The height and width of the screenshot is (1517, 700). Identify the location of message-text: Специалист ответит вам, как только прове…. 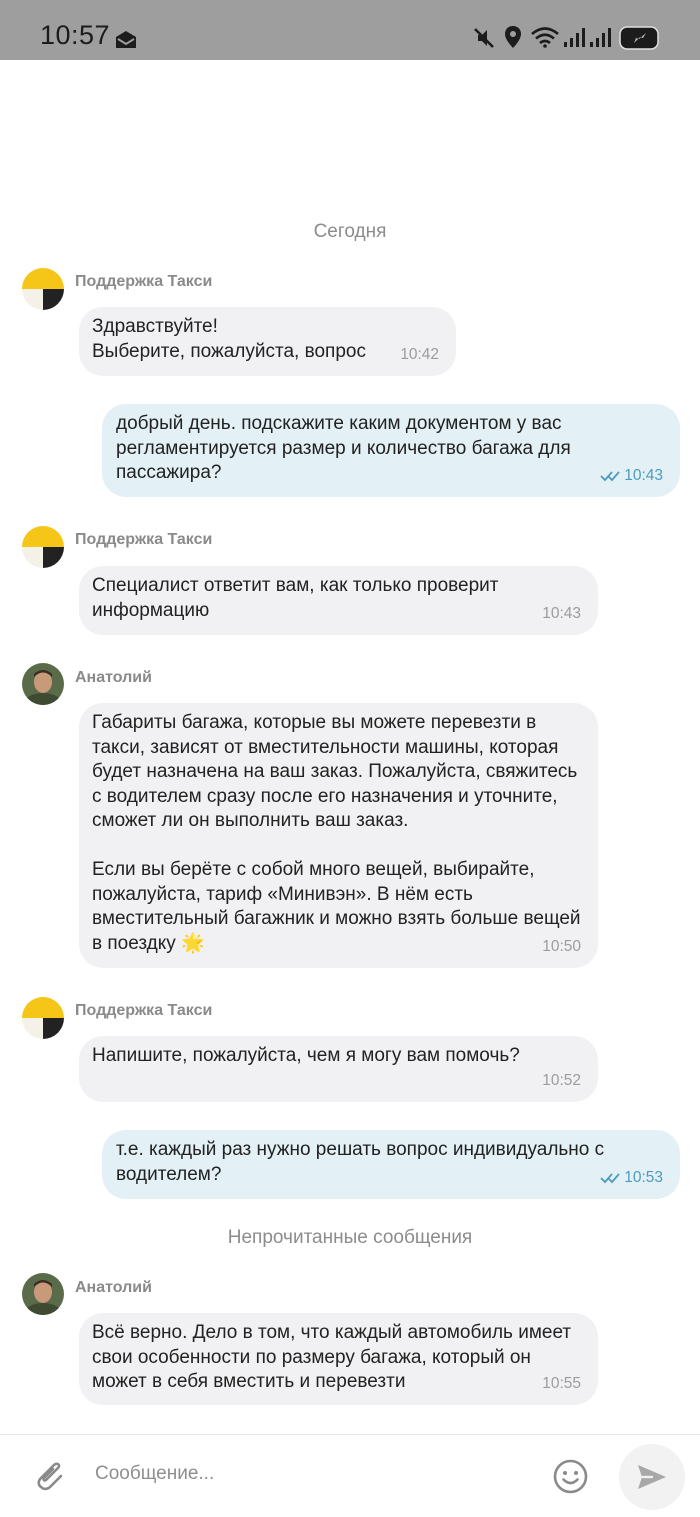
(295, 598).